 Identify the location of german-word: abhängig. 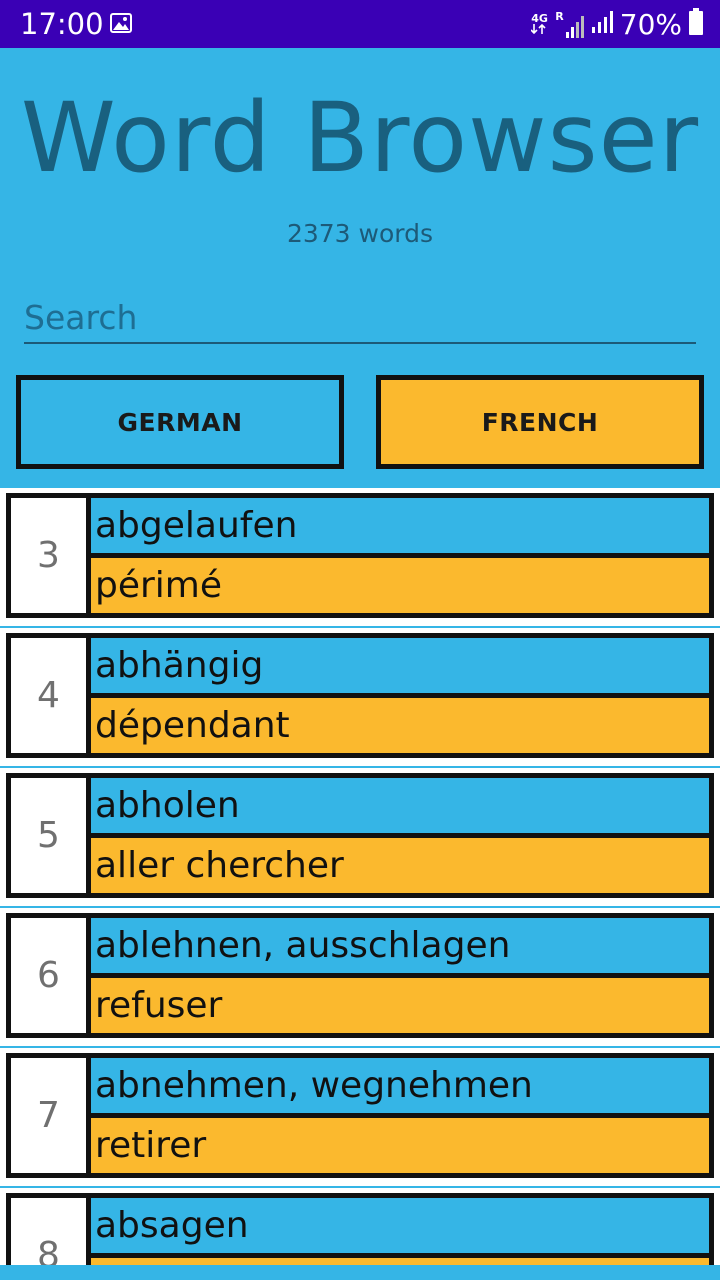
(400, 665).